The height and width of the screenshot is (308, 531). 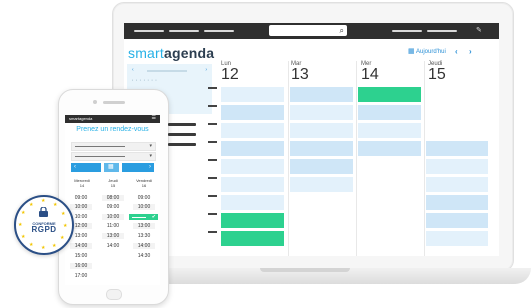 I want to click on chevron-down-icon: ▾, so click(x=150, y=156).